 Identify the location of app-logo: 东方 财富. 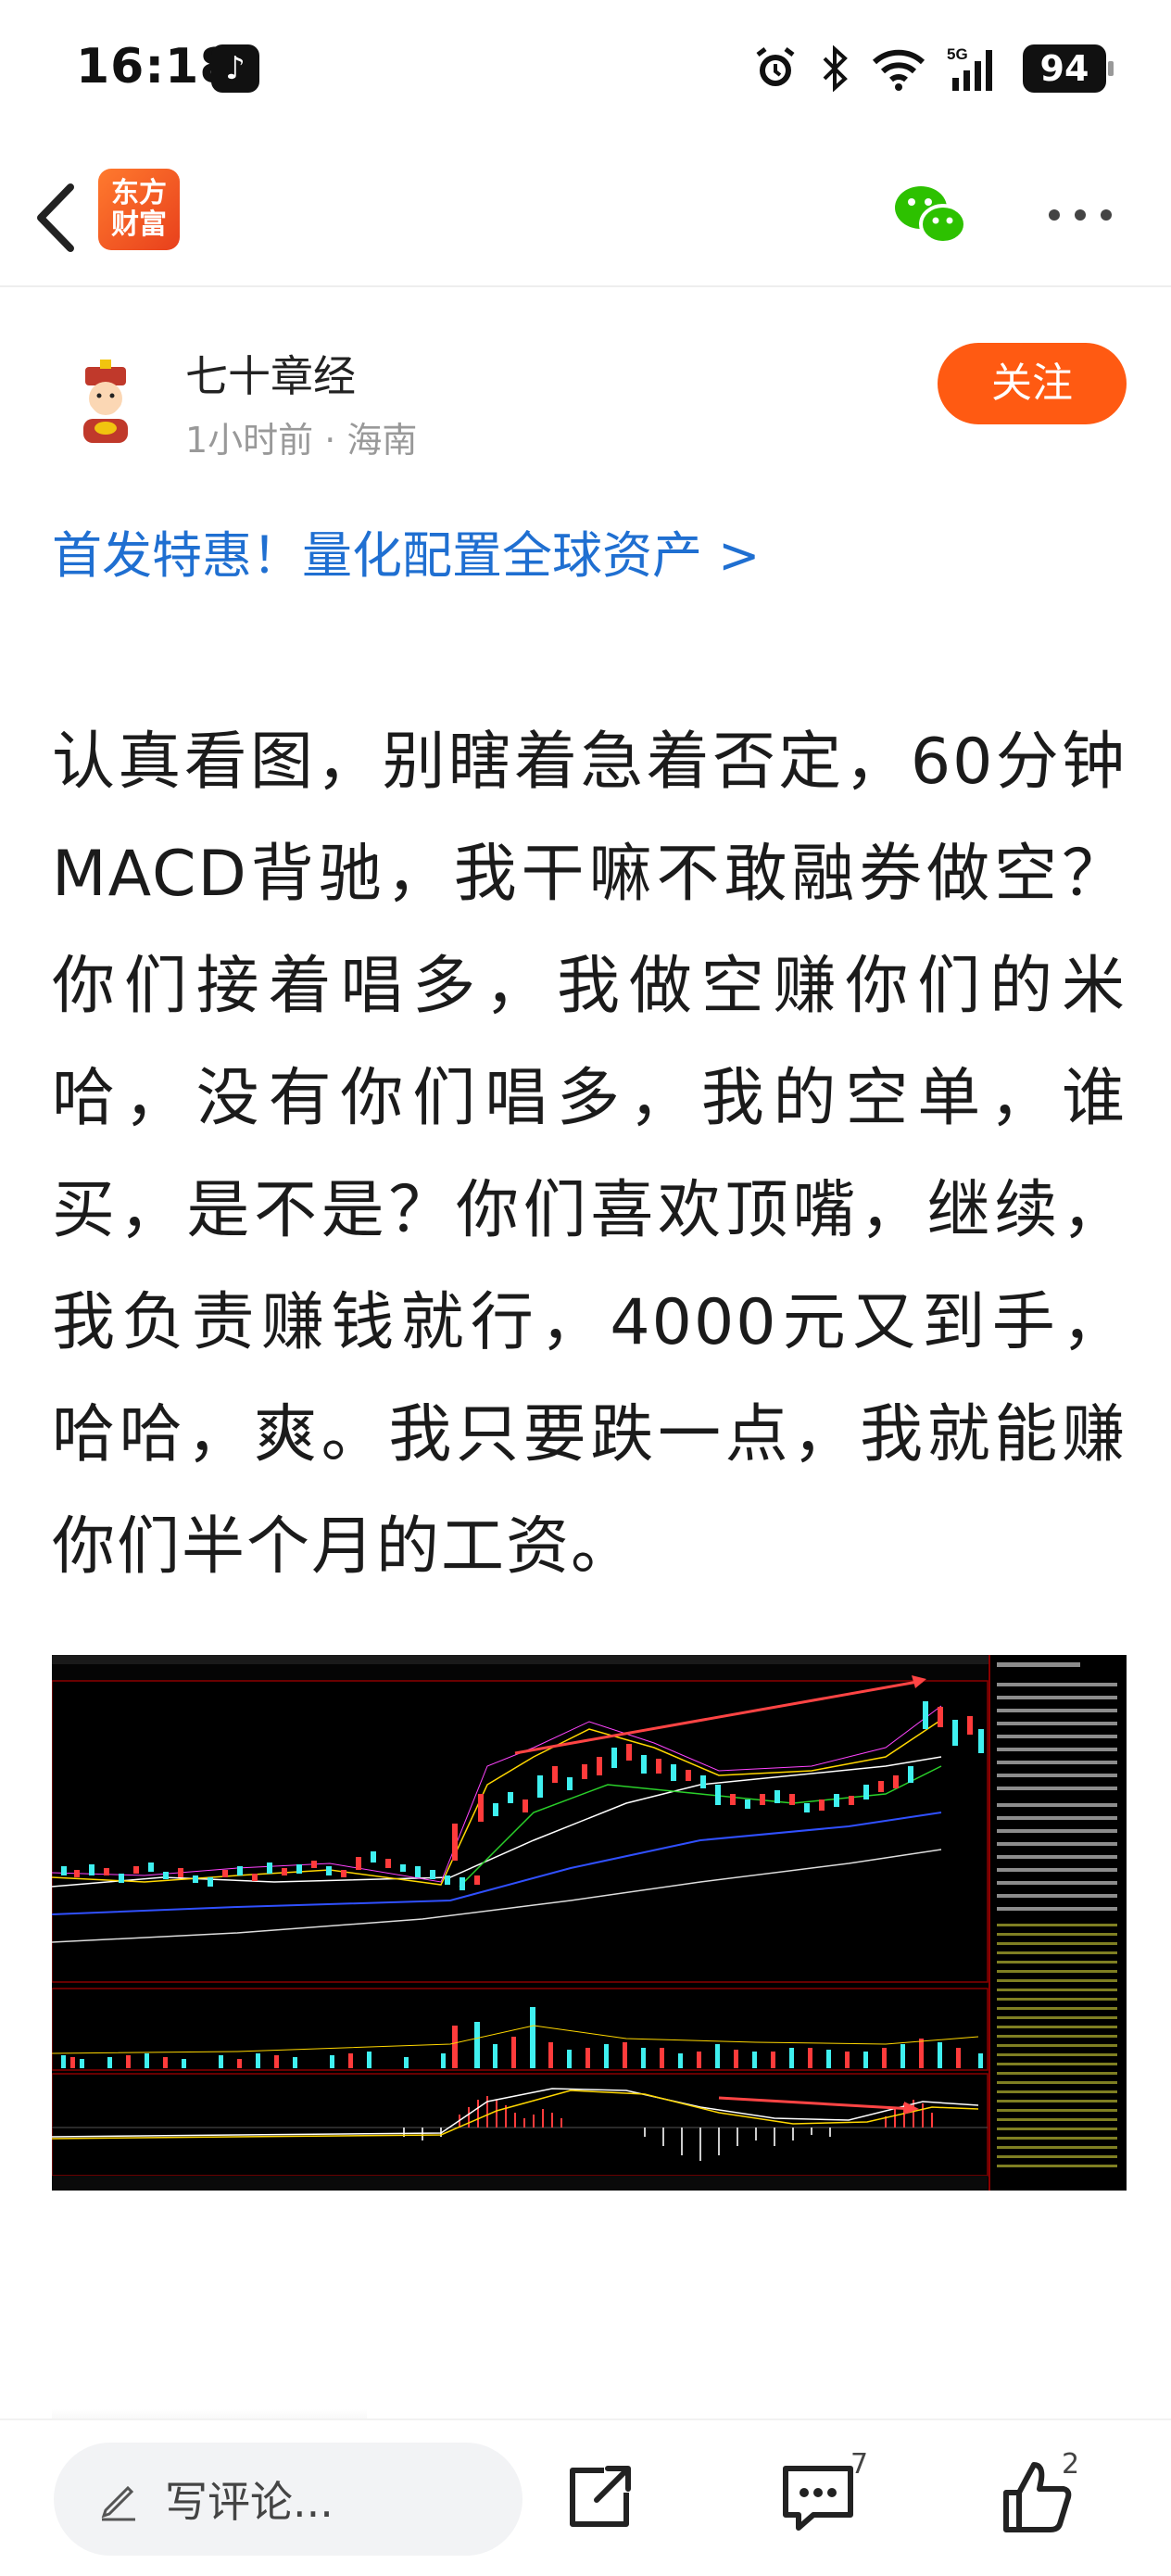
(139, 210).